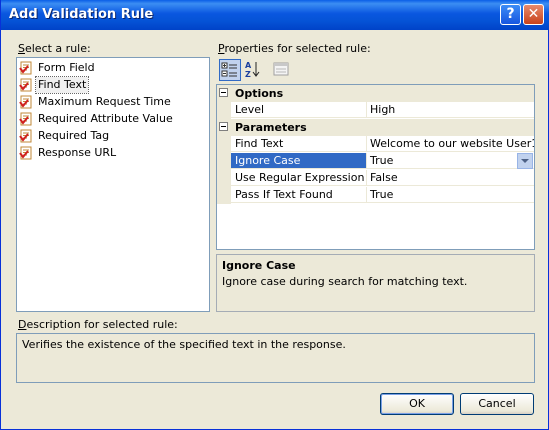  Describe the element at coordinates (450, 110) in the screenshot. I see `property-value: High` at that location.